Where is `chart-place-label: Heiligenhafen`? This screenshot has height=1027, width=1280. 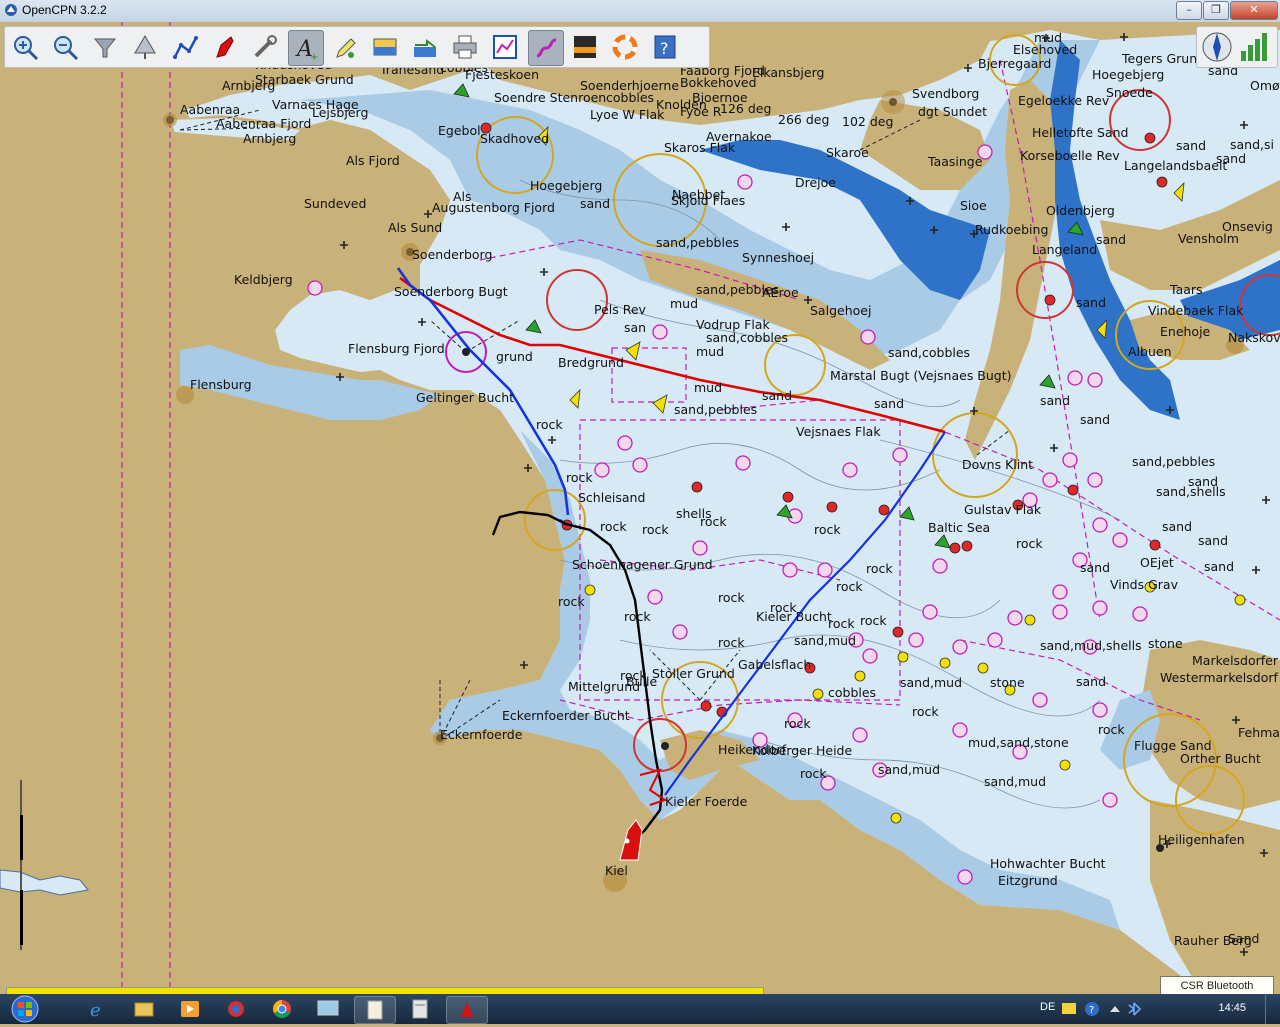
chart-place-label: Heiligenhafen is located at coordinates (1201, 839).